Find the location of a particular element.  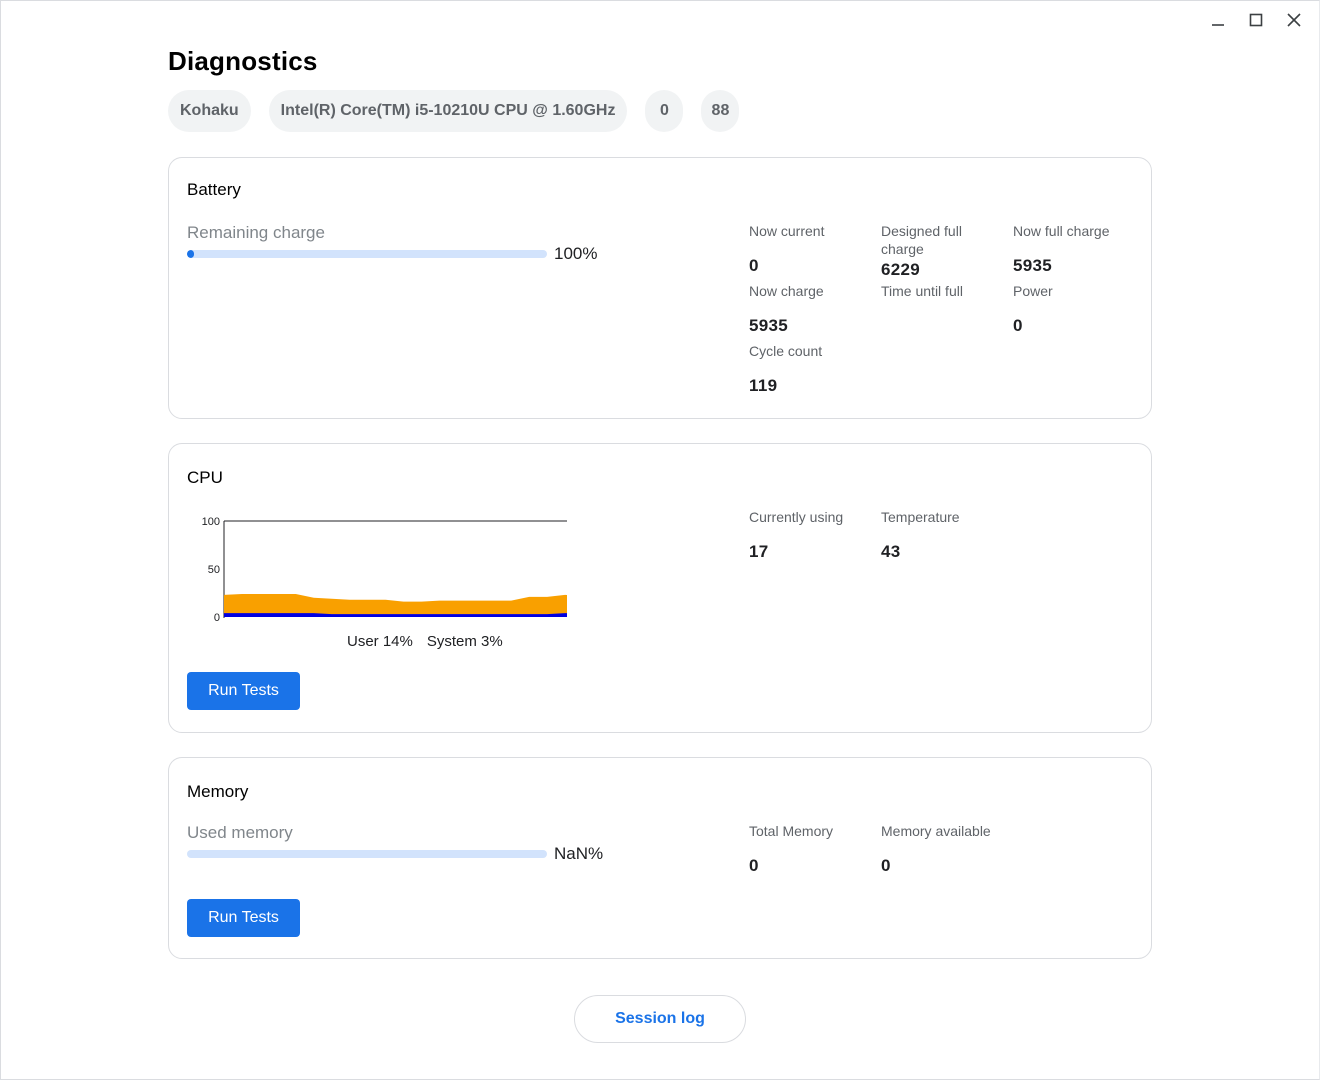

remaining-charge-percent: 100% is located at coordinates (576, 253).